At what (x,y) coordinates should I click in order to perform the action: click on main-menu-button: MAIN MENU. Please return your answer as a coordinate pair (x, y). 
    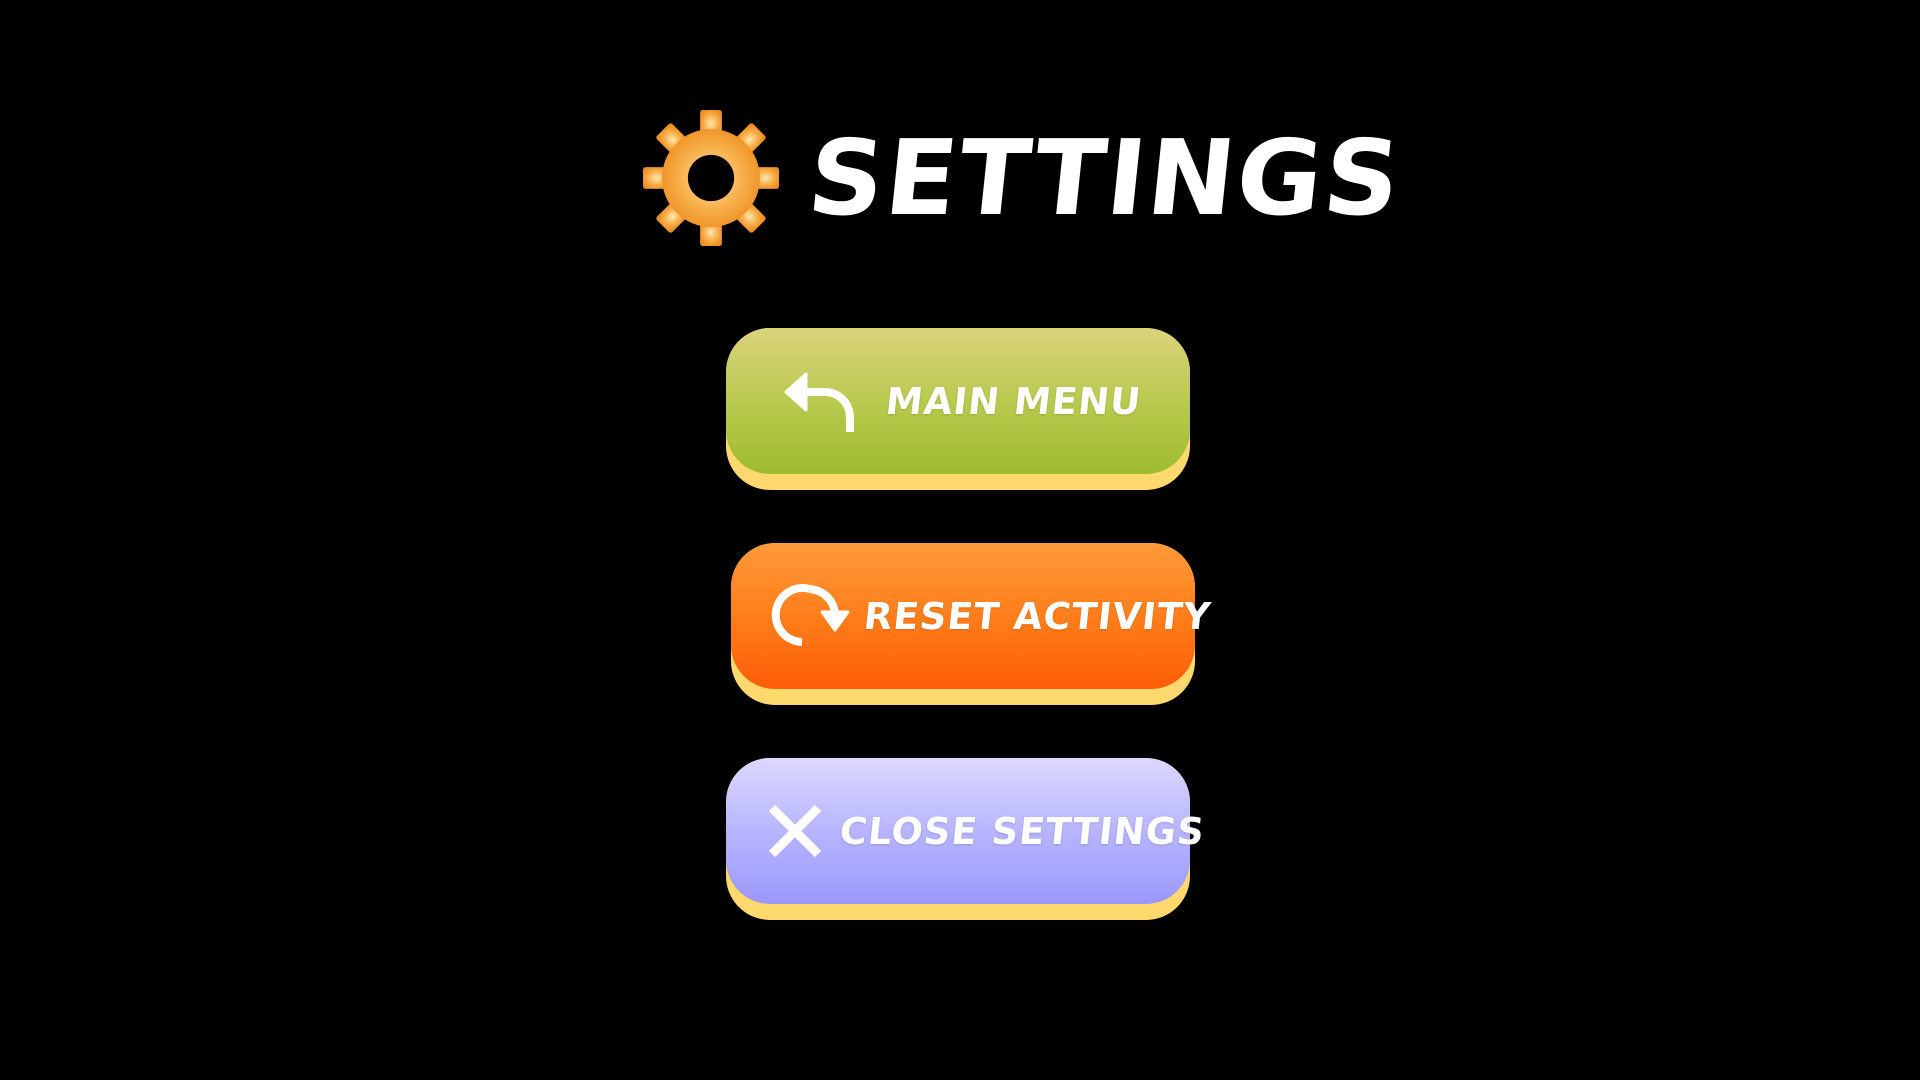
    Looking at the image, I should click on (958, 409).